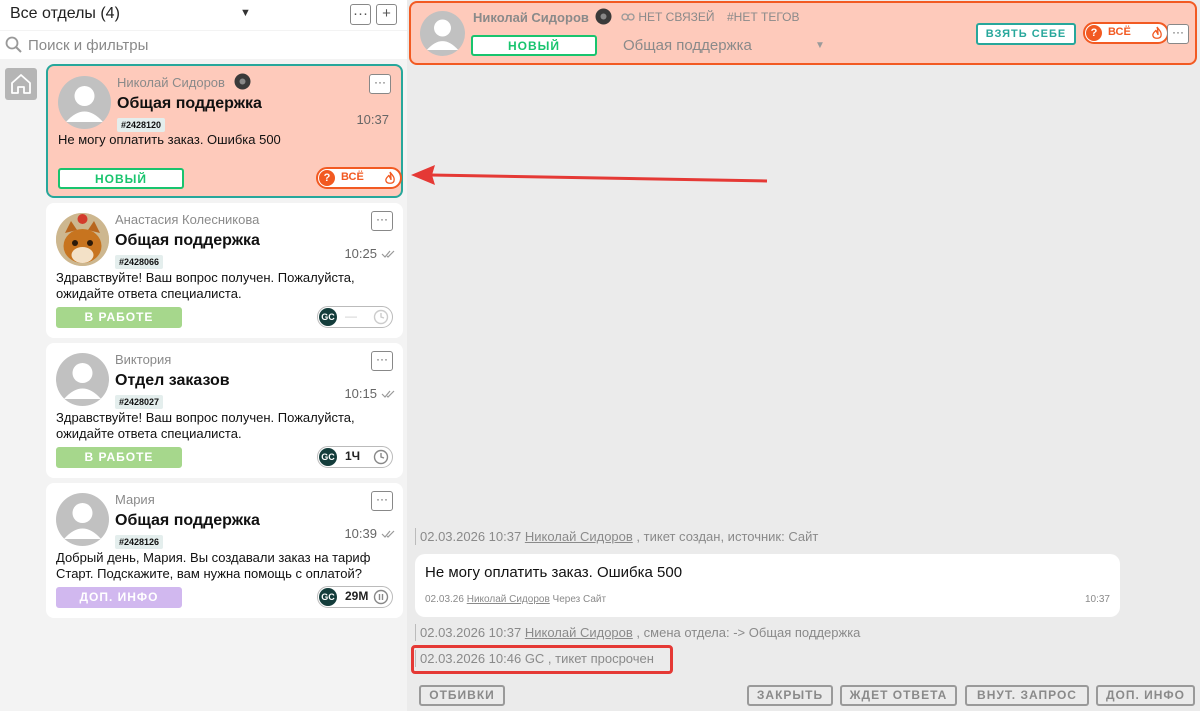 The height and width of the screenshot is (711, 1200). Describe the element at coordinates (542, 659) in the screenshot. I see `annotation-highlight-box` at that location.